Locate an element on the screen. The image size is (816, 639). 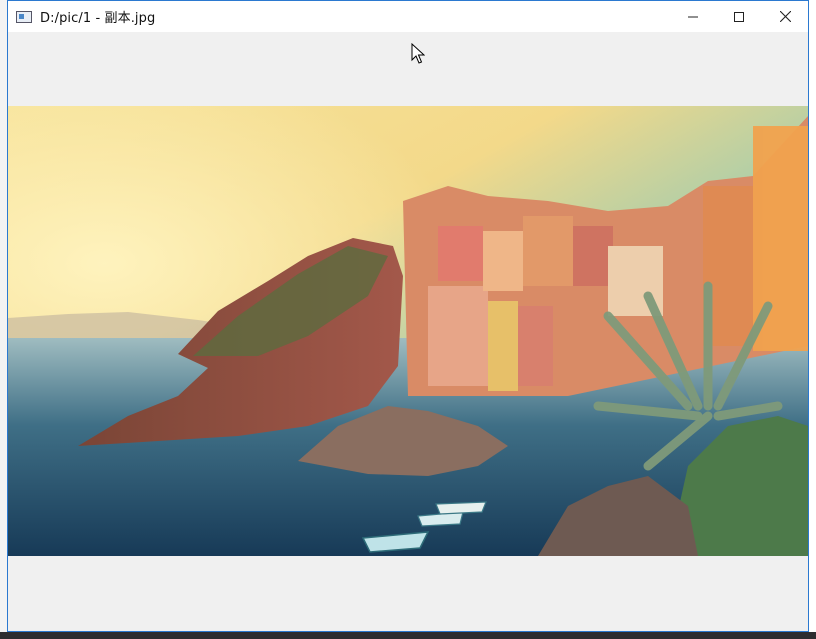
mouse-cursor-icon is located at coordinates (418, 53).